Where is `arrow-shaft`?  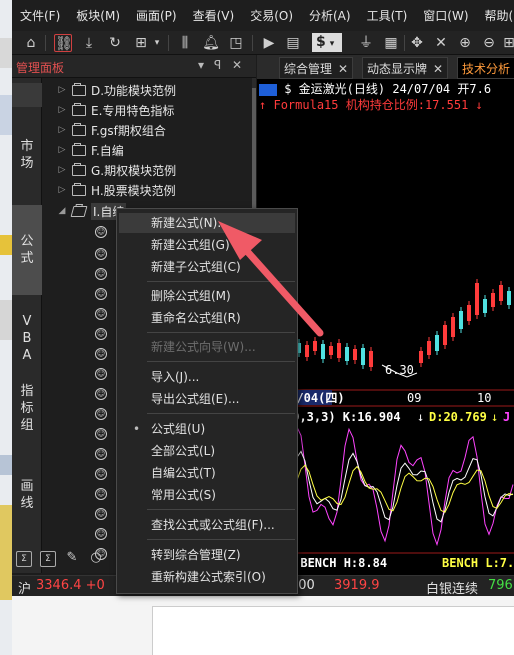 arrow-shaft is located at coordinates (279, 287).